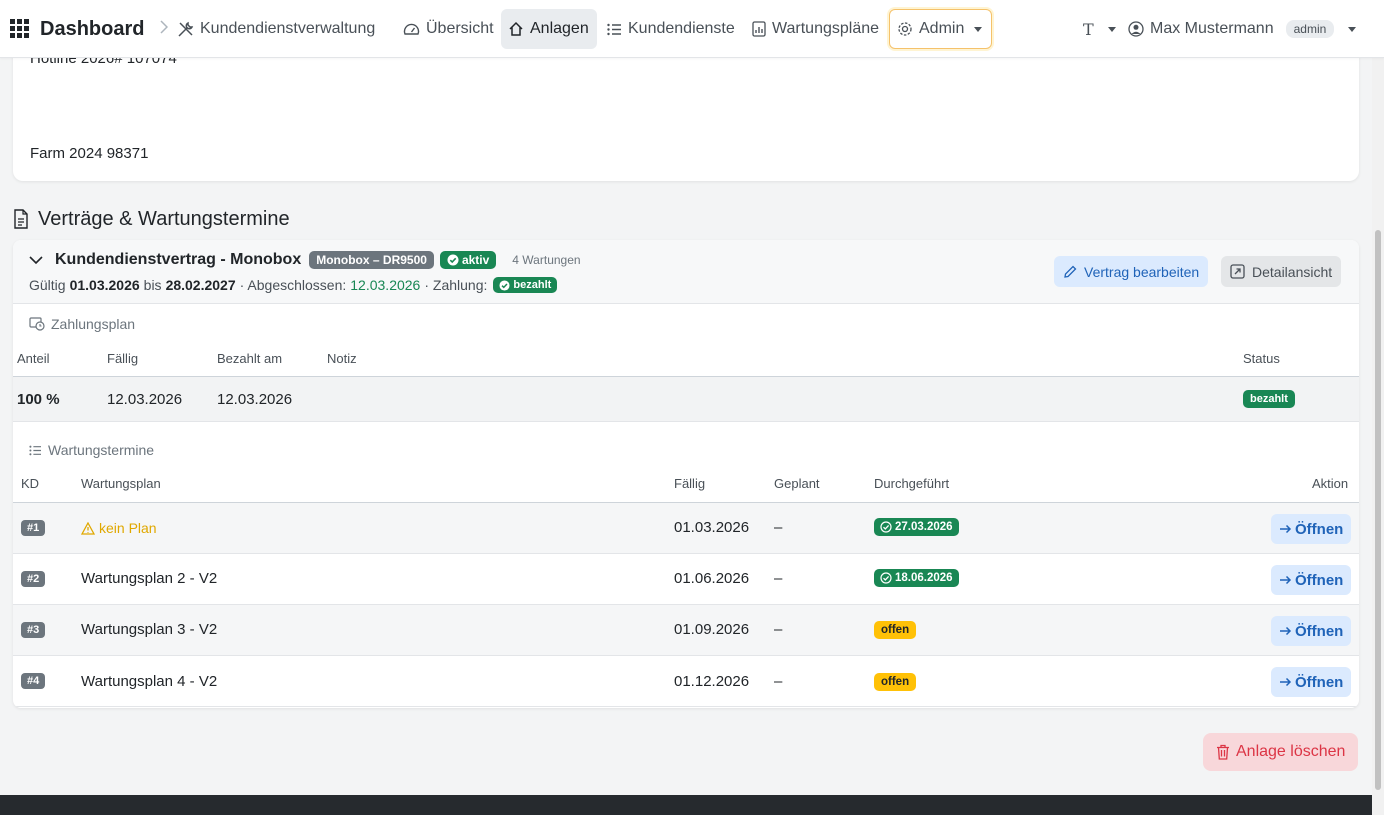  Describe the element at coordinates (92, 28) in the screenshot. I see `brand-label: Dashboard` at that location.